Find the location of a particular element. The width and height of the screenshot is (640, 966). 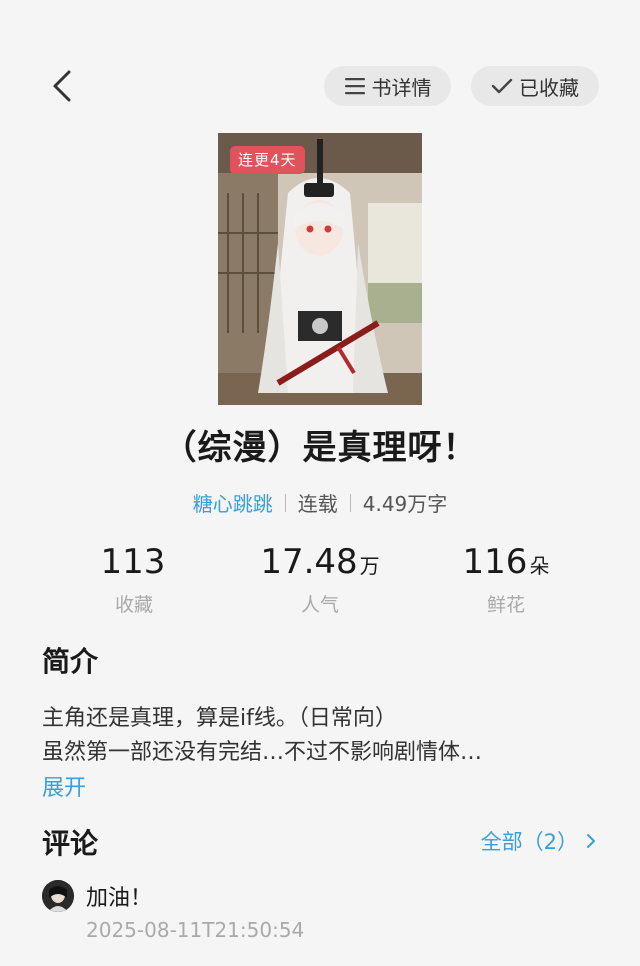

stats-row: 113 收藏 17.48 万 人气 116 朵 鲜花 is located at coordinates (320, 580).